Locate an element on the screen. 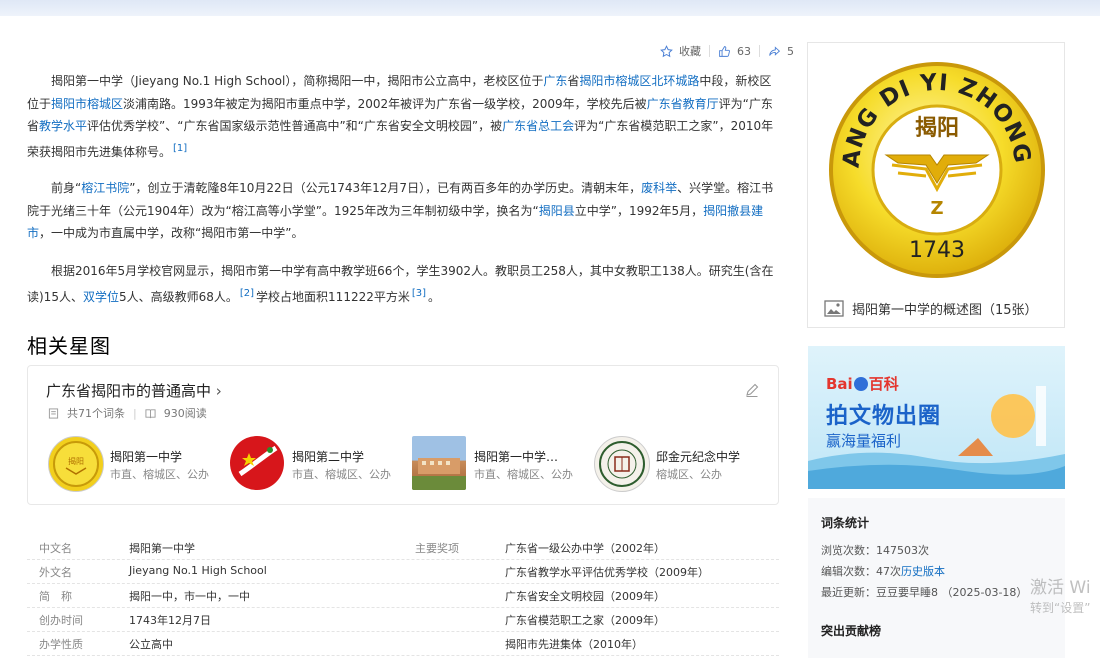 The image size is (1100, 658). info-value: 广东省安全文明校园（2009年） is located at coordinates (585, 596).